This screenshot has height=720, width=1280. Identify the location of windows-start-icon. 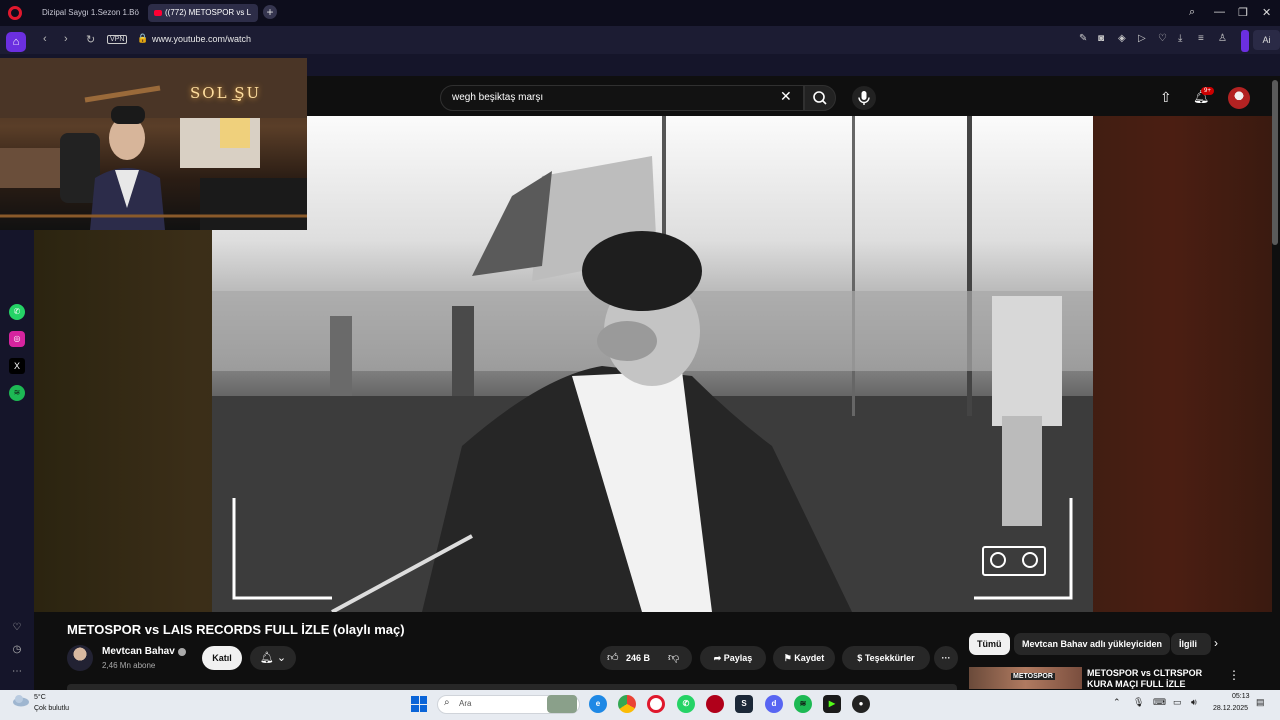
(419, 704).